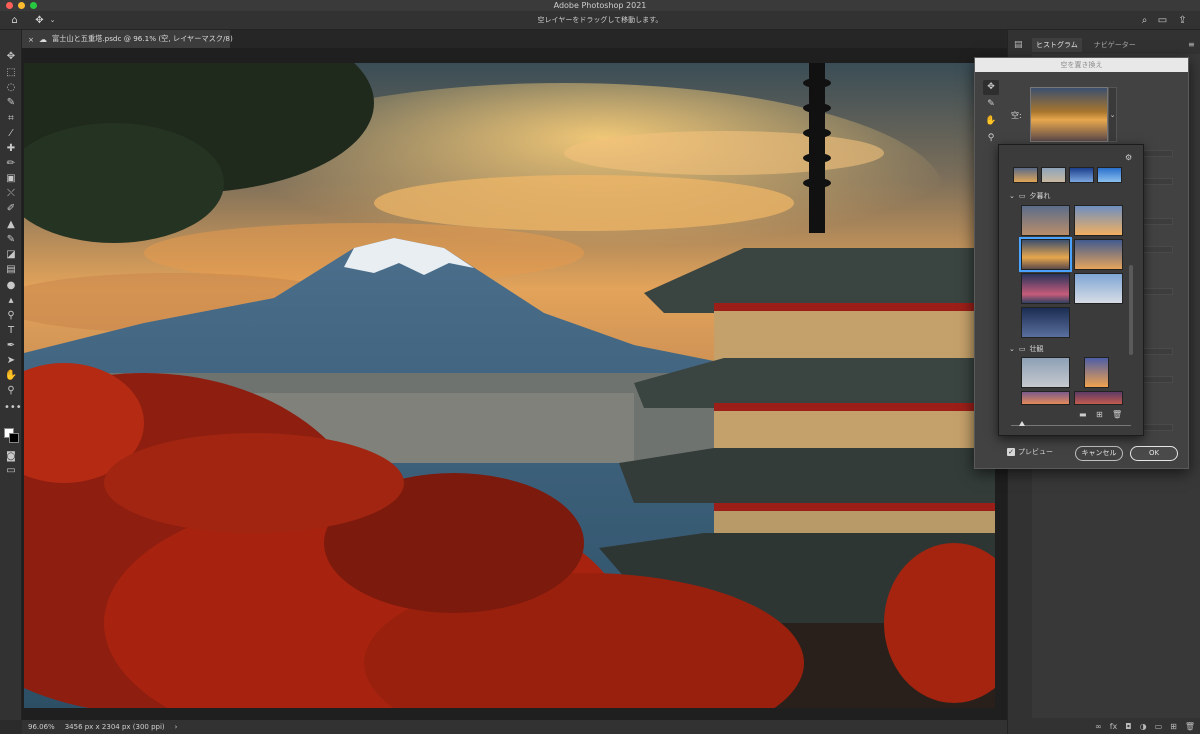 The height and width of the screenshot is (734, 1200). What do you see at coordinates (11, 254) in the screenshot?
I see `eraser-tool-icon: ◪` at bounding box center [11, 254].